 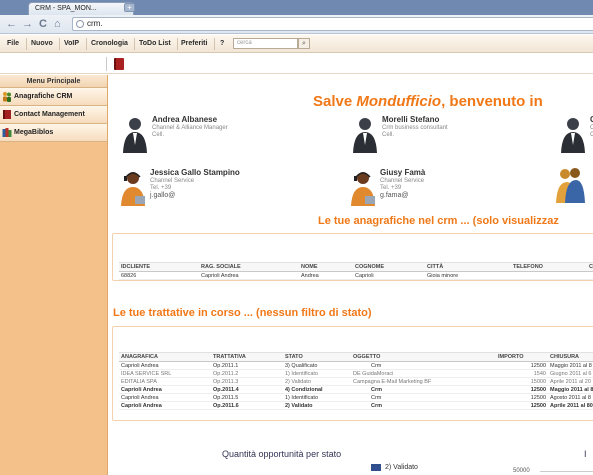 What do you see at coordinates (43, 24) in the screenshot?
I see `reload-icon: C` at bounding box center [43, 24].